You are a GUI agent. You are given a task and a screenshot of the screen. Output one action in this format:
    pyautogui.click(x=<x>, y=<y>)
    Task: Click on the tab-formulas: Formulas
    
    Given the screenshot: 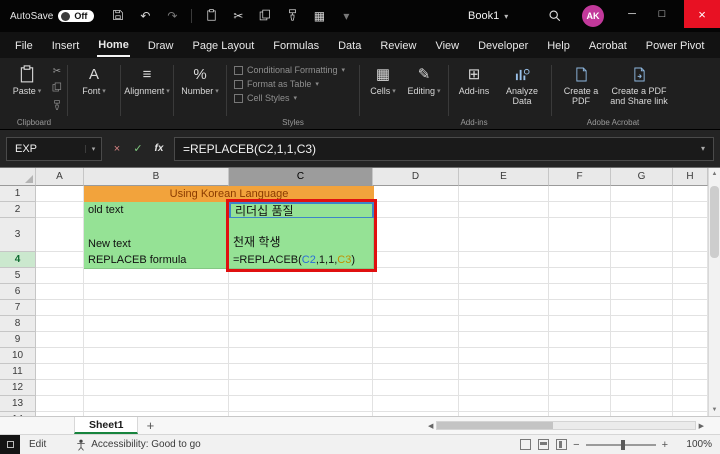 What is the action you would take?
    pyautogui.click(x=296, y=45)
    